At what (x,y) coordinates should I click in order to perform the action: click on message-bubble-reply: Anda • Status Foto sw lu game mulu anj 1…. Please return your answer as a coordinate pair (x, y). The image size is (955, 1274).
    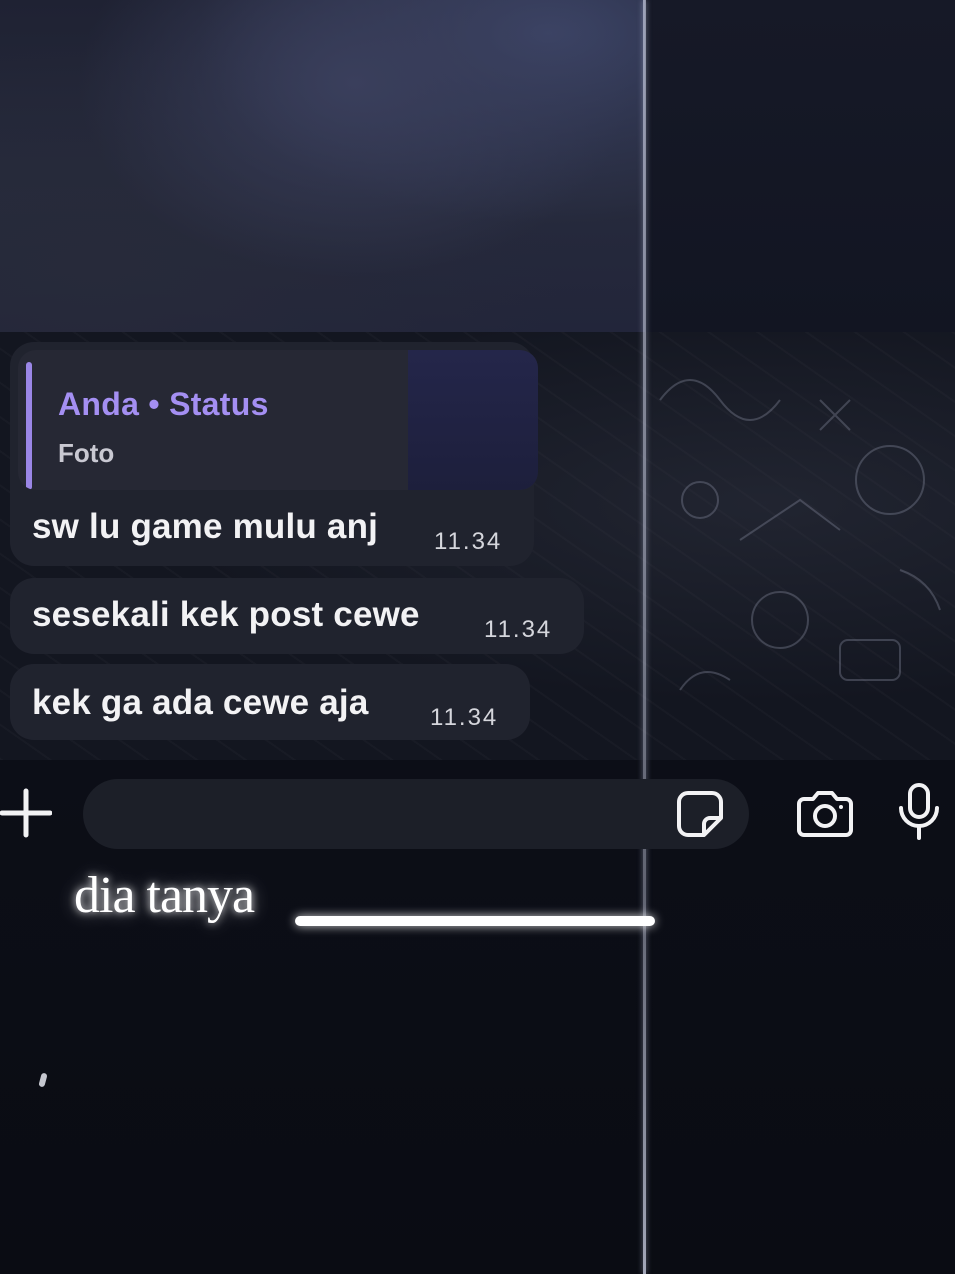
    Looking at the image, I should click on (274, 454).